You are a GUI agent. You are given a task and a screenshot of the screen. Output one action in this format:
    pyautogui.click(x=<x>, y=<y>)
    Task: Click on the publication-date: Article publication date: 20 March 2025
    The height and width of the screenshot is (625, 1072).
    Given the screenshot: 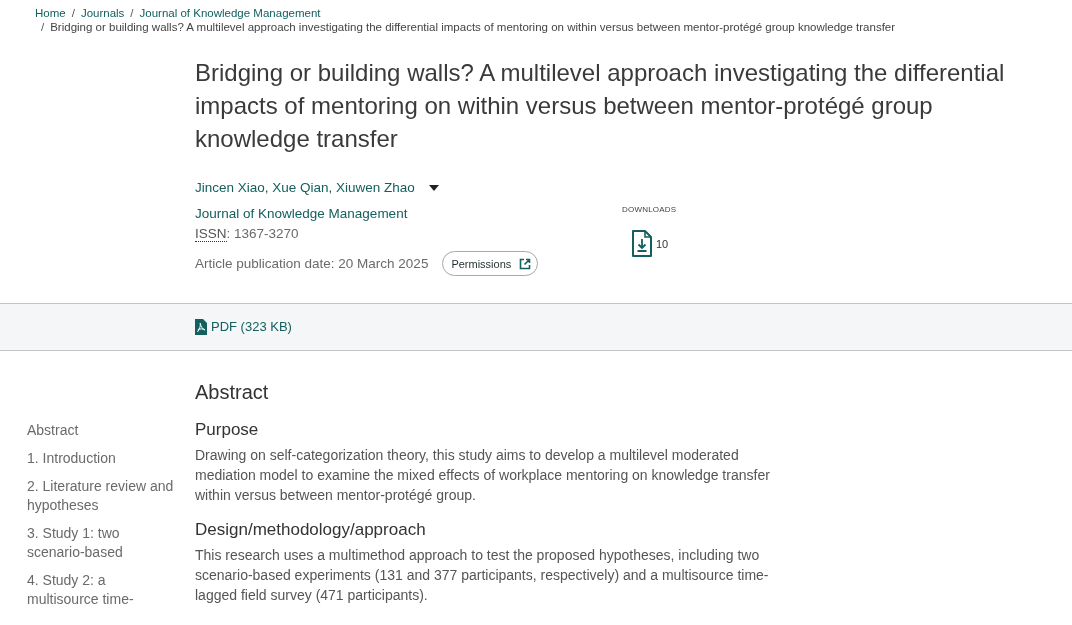 What is the action you would take?
    pyautogui.click(x=312, y=263)
    